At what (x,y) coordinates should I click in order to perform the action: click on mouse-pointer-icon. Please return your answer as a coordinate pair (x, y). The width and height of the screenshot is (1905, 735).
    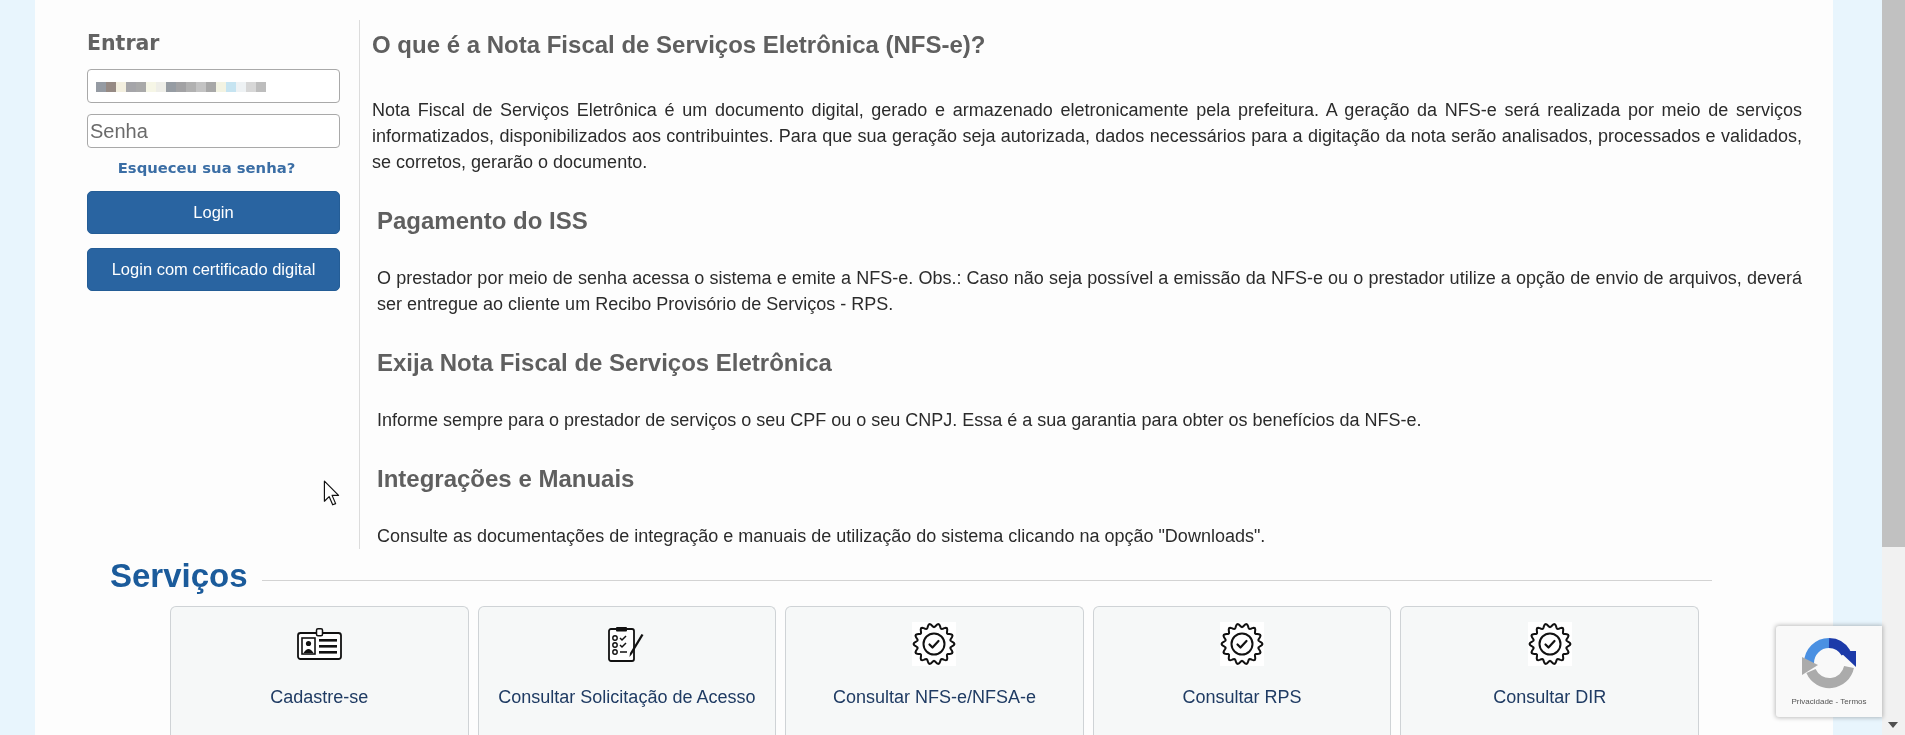
    Looking at the image, I should click on (331, 493).